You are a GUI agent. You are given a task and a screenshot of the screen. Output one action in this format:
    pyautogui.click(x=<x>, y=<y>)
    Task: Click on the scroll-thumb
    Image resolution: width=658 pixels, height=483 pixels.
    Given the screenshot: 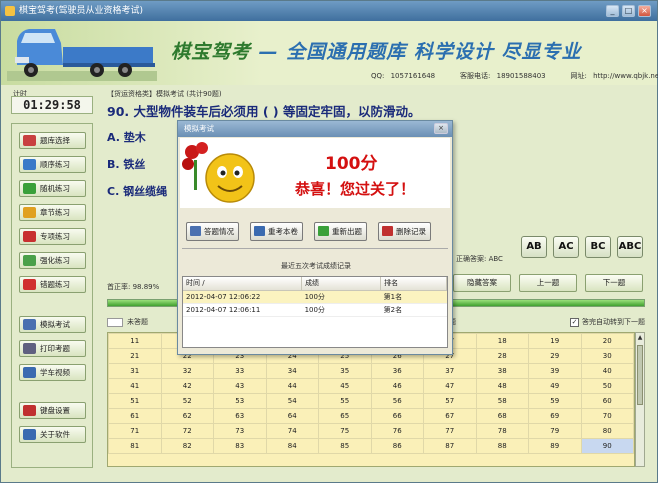 What is the action you would take?
    pyautogui.click(x=640, y=375)
    